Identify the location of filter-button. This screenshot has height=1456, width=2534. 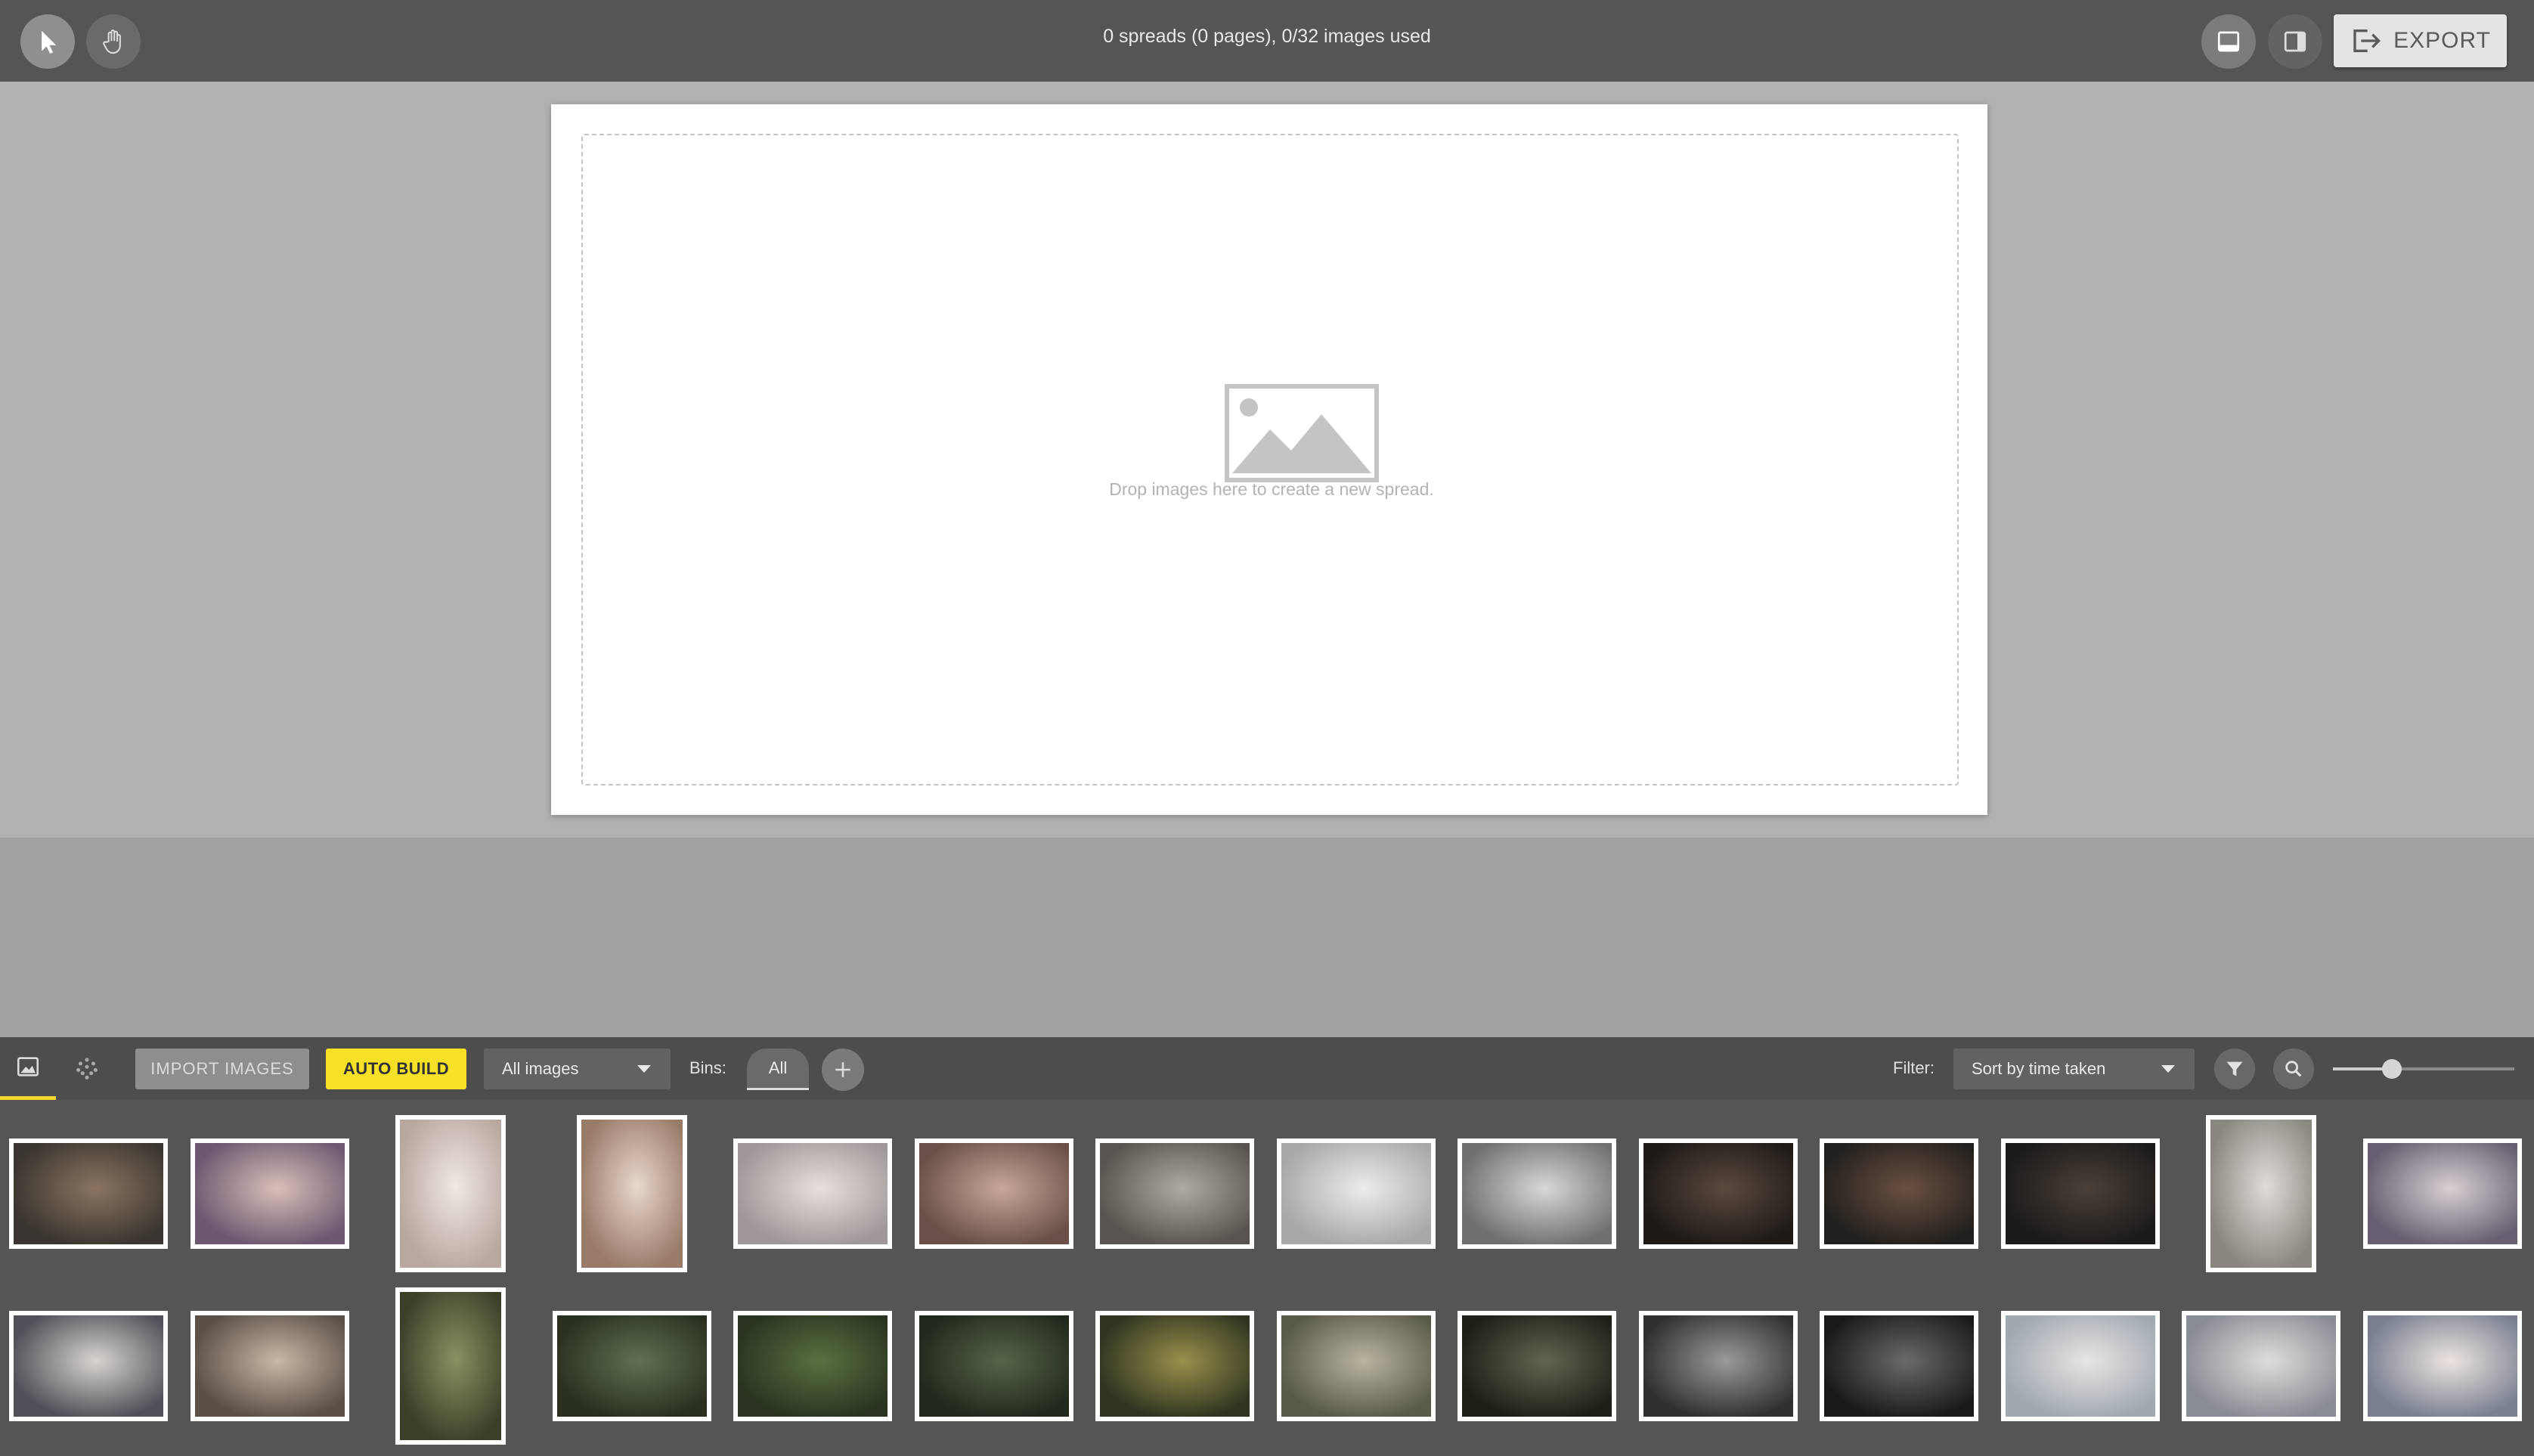
(2234, 1069).